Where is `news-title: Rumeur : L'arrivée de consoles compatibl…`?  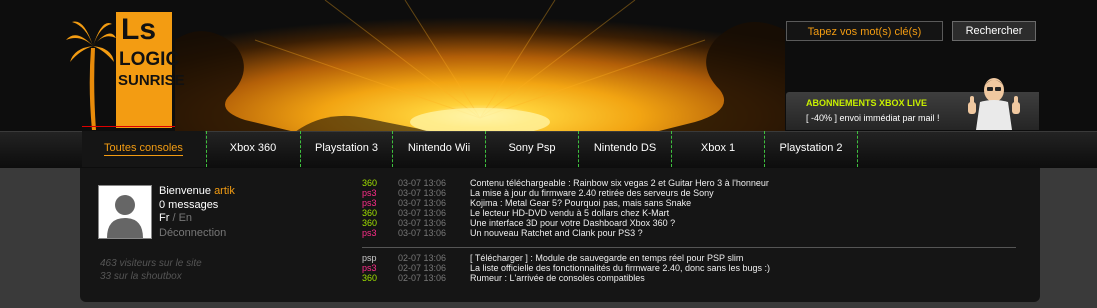
news-title: Rumeur : L'arrivée de consoles compatibl… is located at coordinates (557, 278).